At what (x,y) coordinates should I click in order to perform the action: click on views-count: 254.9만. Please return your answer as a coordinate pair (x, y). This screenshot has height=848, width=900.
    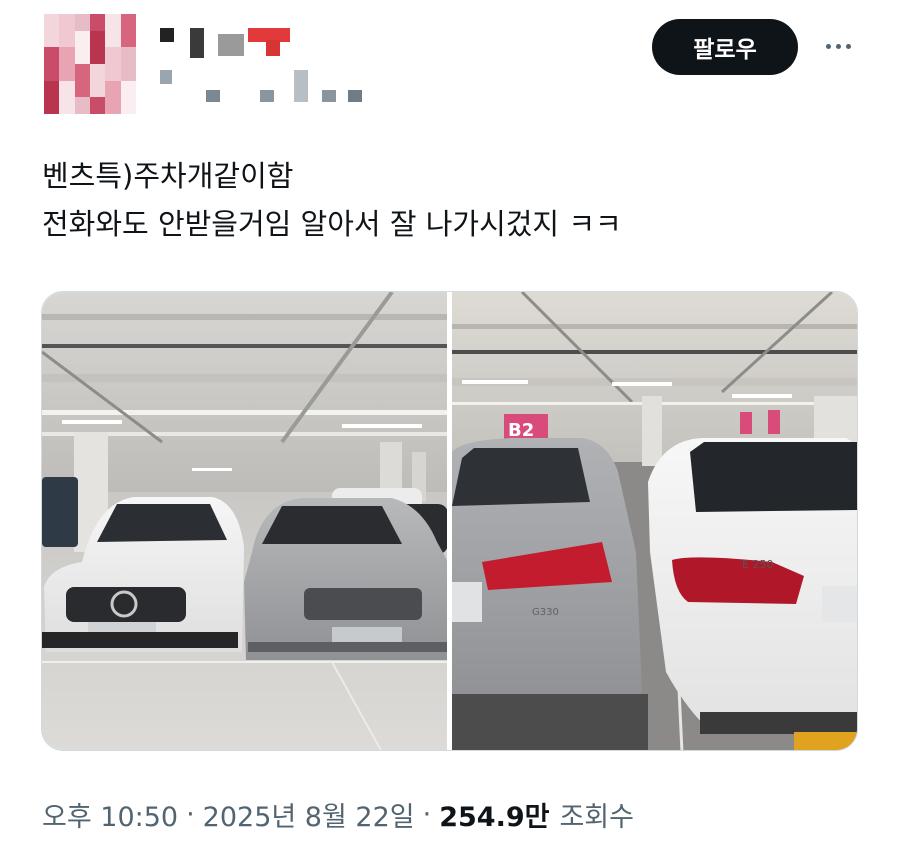
    Looking at the image, I should click on (494, 817).